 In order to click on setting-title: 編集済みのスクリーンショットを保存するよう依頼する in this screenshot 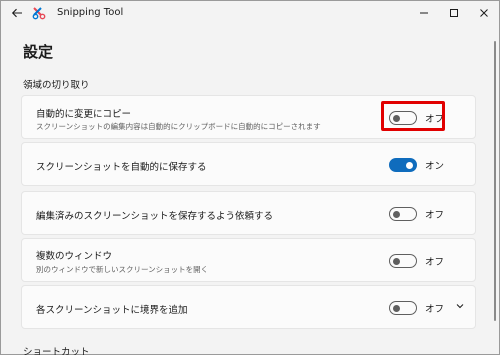, I will do `click(155, 216)`.